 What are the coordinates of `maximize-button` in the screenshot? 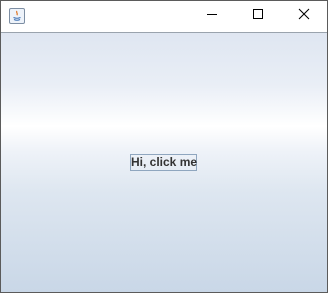 It's located at (258, 16).